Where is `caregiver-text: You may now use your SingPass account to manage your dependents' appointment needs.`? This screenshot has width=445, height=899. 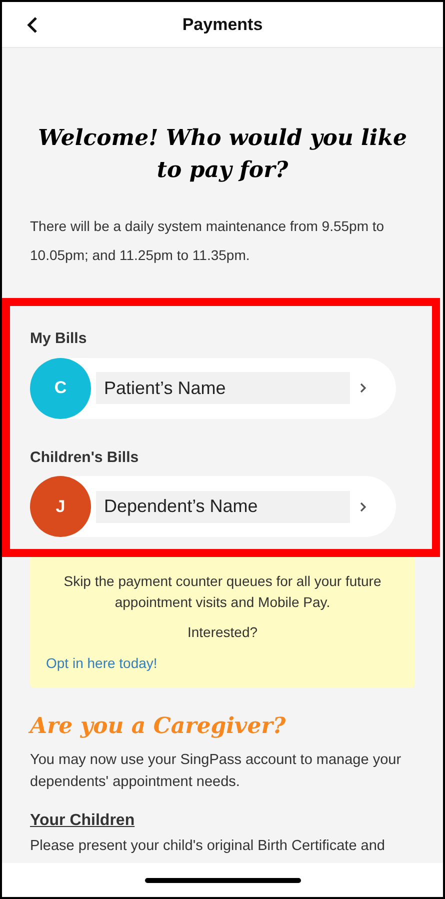
caregiver-text: You may now use your SingPass account to manage your dependents' appointment needs. is located at coordinates (216, 771).